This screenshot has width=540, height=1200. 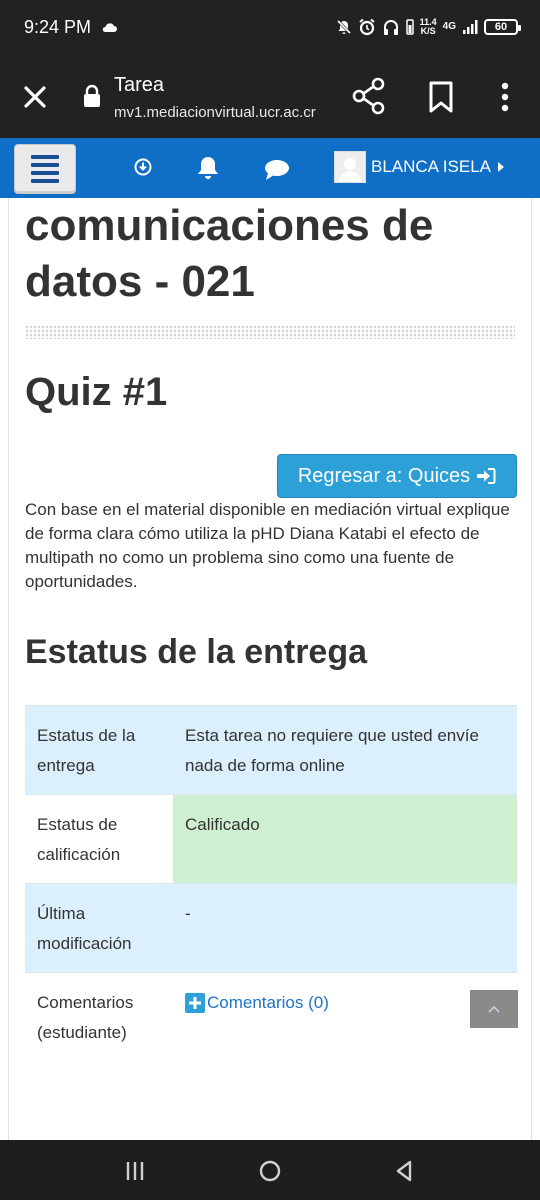 I want to click on status-bar: 9:24 PM 11.4 K/S 4G 60, so click(x=270, y=27).